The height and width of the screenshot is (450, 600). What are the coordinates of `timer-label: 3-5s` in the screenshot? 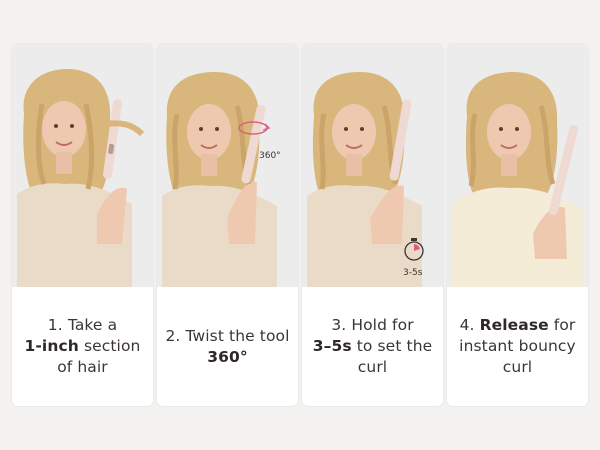 It's located at (413, 273).